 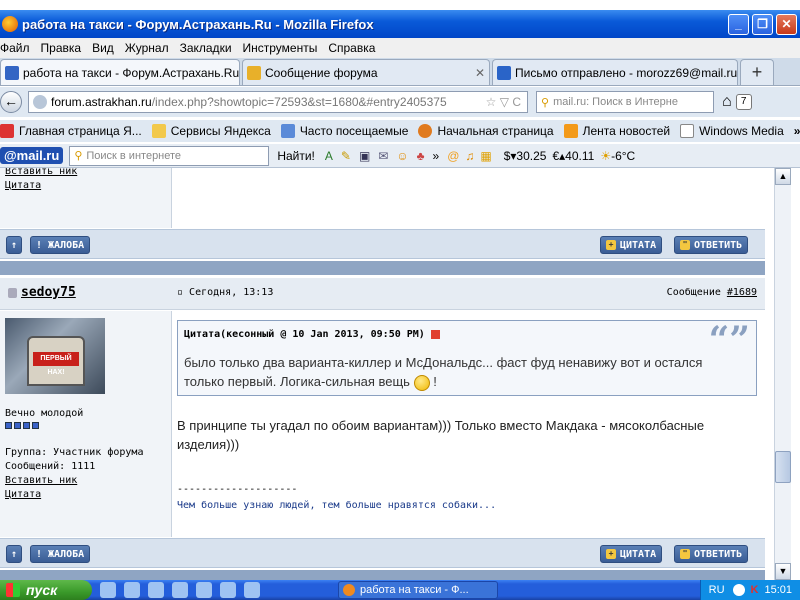 What do you see at coordinates (525, 156) in the screenshot?
I see `usd-rate: $▾30.25` at bounding box center [525, 156].